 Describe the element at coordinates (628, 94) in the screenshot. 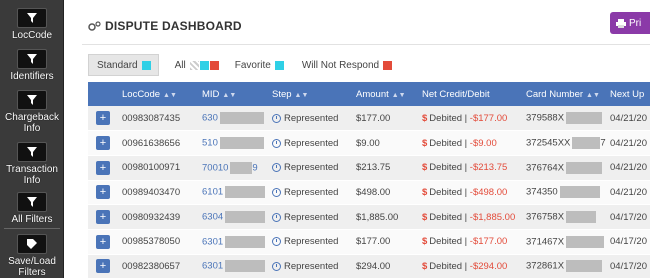

I see `column-header-next-up: Next Up` at that location.